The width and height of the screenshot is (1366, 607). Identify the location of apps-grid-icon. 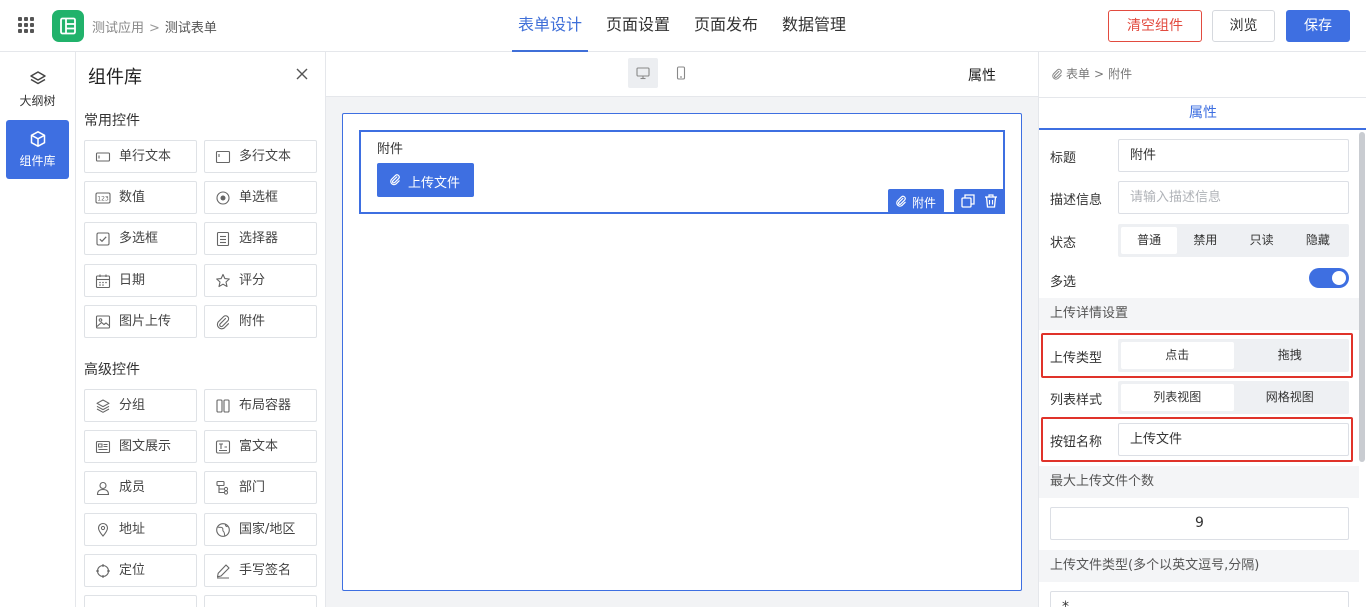
(26, 25).